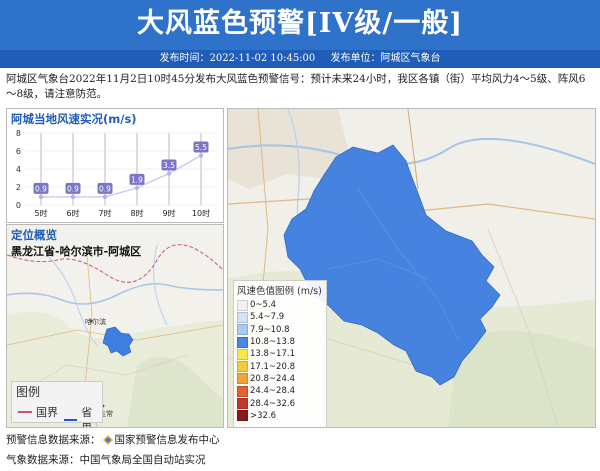  I want to click on color-legend-item: 7.9~10.8, so click(280, 330).